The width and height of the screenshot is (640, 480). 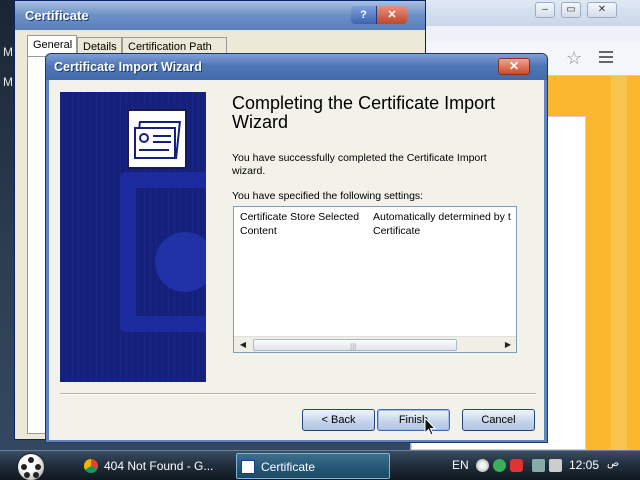 I want to click on maximize-button: ▭, so click(x=571, y=10).